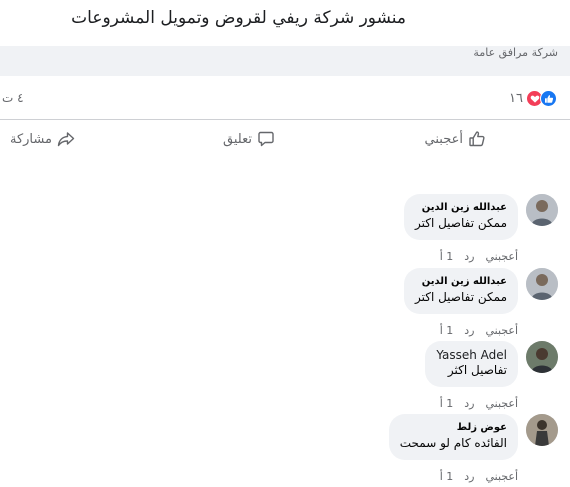 This screenshot has height=487, width=570. Describe the element at coordinates (471, 355) in the screenshot. I see `comment-author: Yasseh Adel` at that location.